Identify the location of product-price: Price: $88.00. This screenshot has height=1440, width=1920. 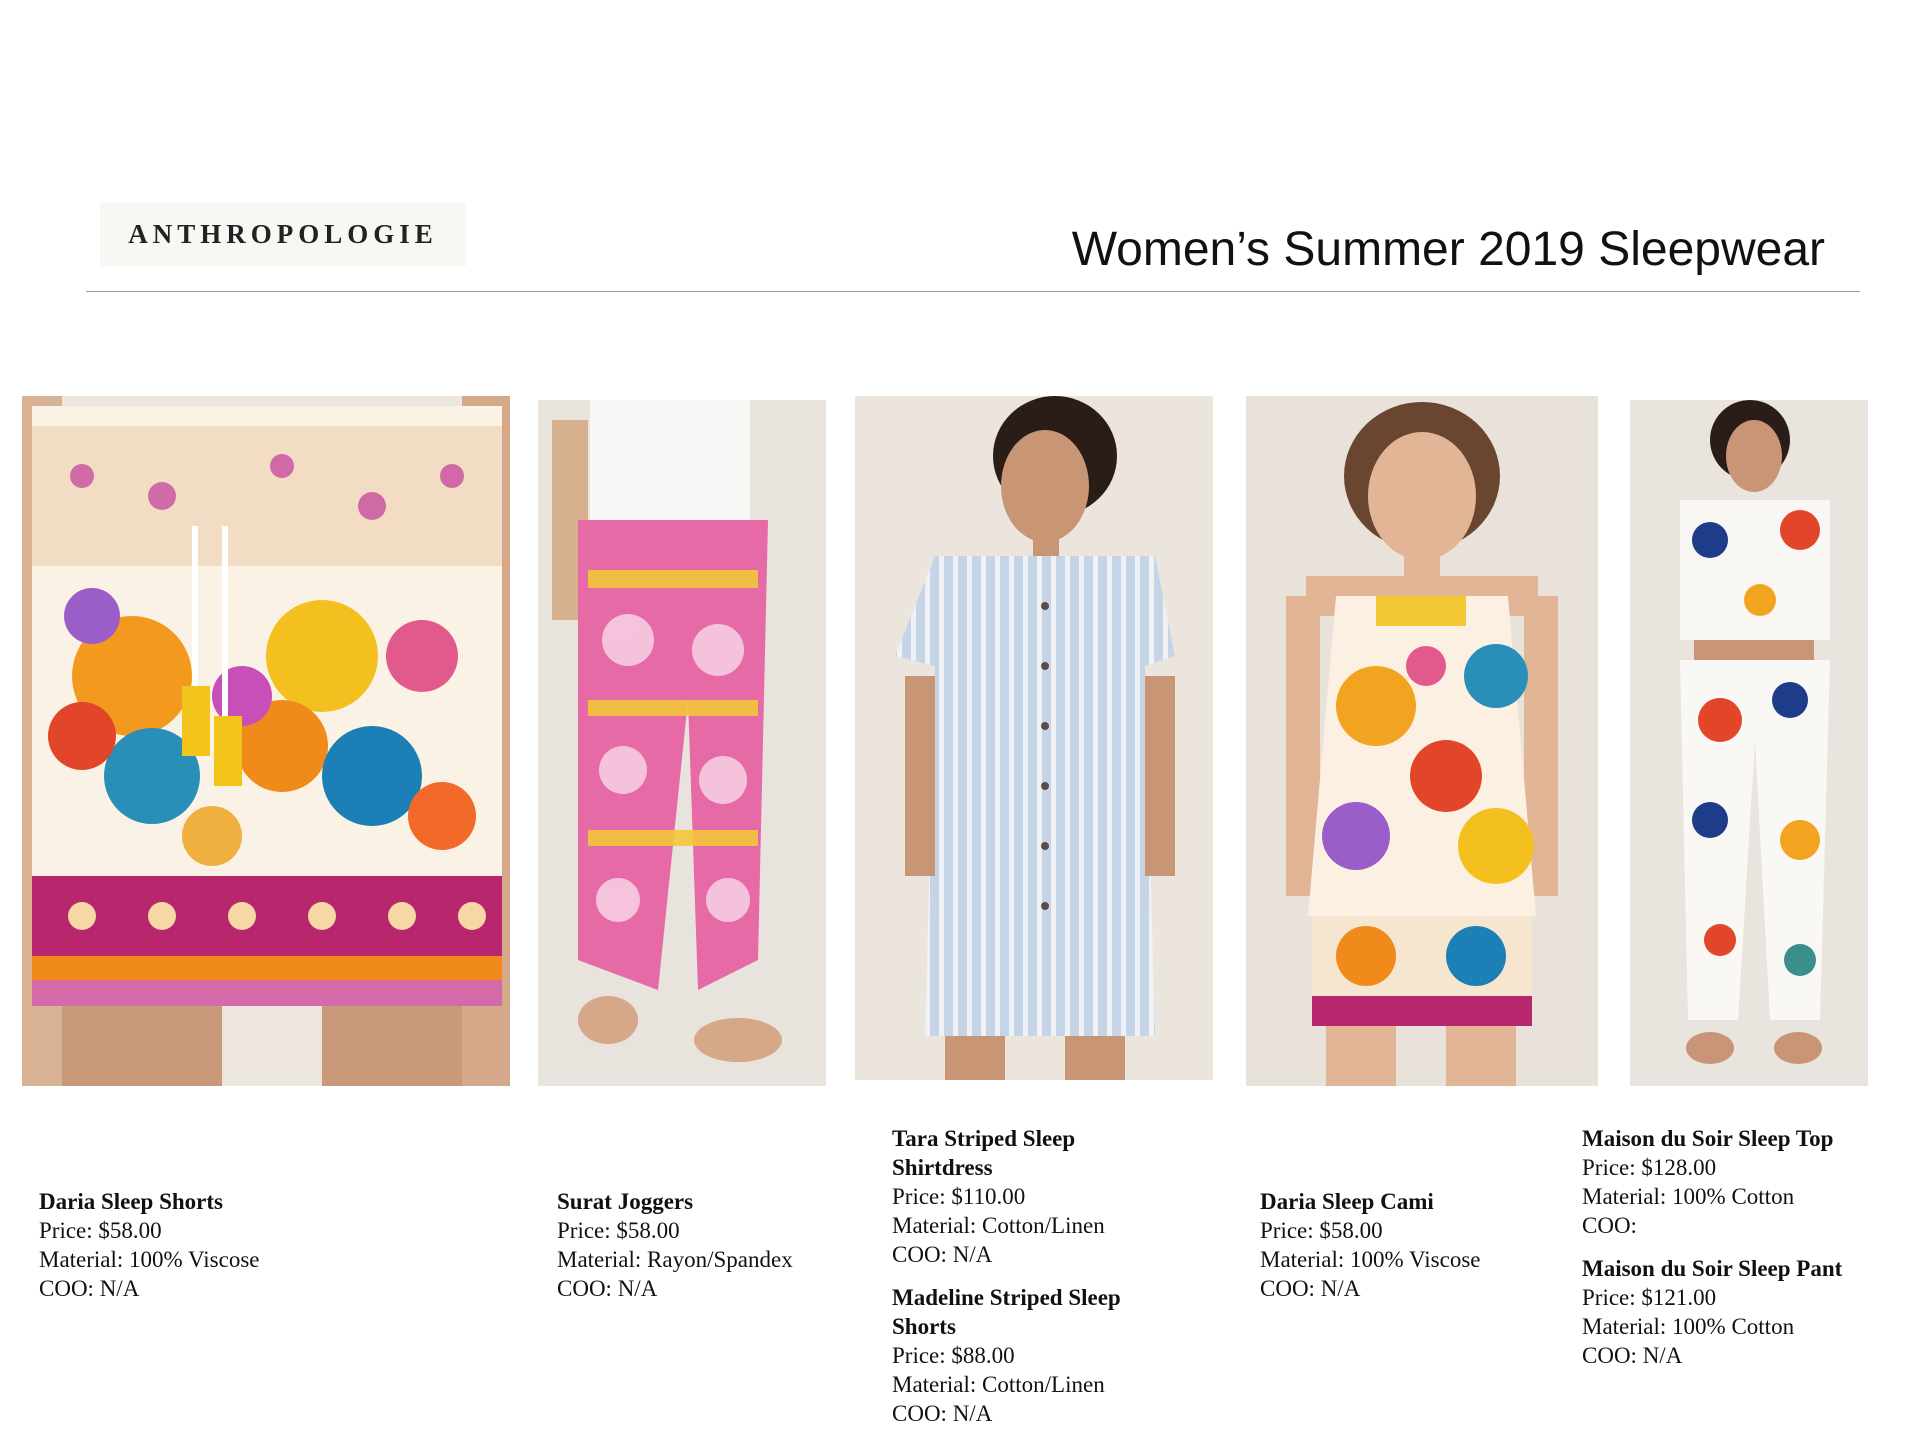
(953, 1355).